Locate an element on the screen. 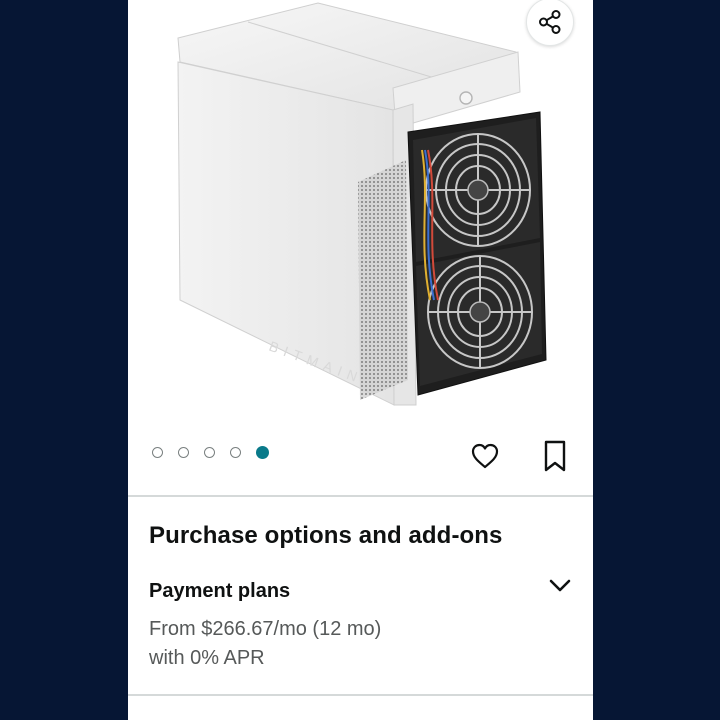  bookmark-icon is located at coordinates (555, 456).